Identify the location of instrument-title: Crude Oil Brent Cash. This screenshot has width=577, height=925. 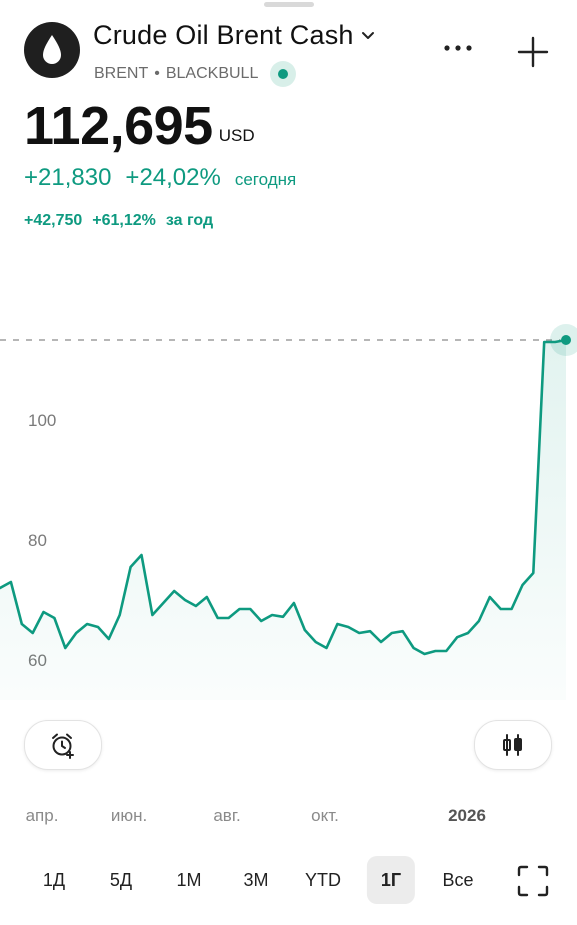
(223, 35).